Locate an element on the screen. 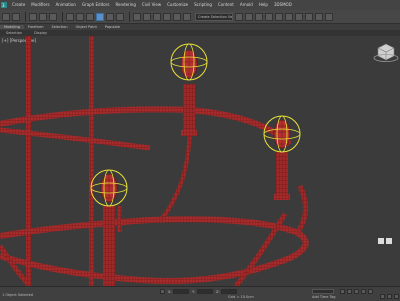 This screenshot has width=400, height=301. menu-modifiers: Modifiers is located at coordinates (40, 5).